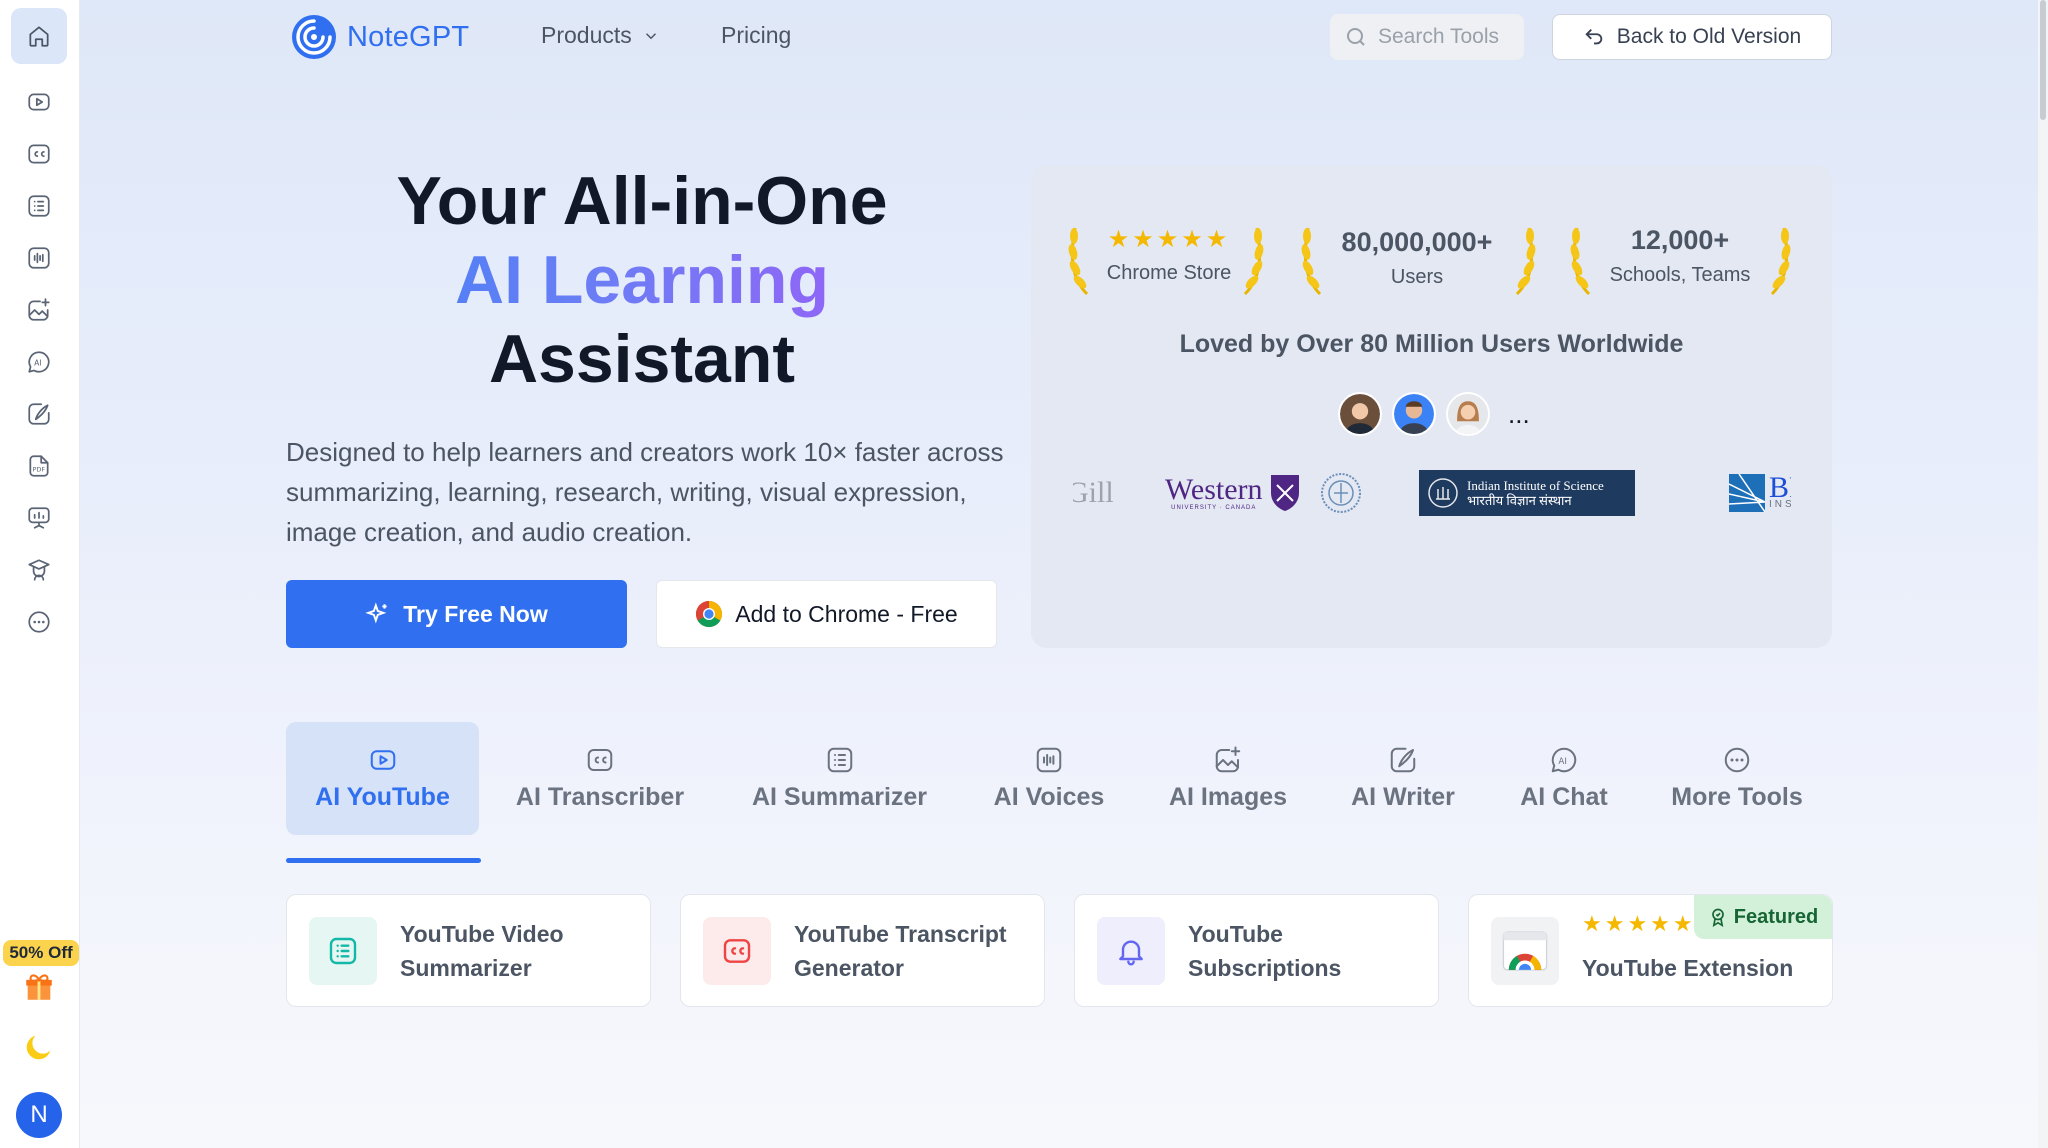 Image resolution: width=2048 pixels, height=1148 pixels. What do you see at coordinates (382, 797) in the screenshot?
I see `tab-label: AI YouTube` at bounding box center [382, 797].